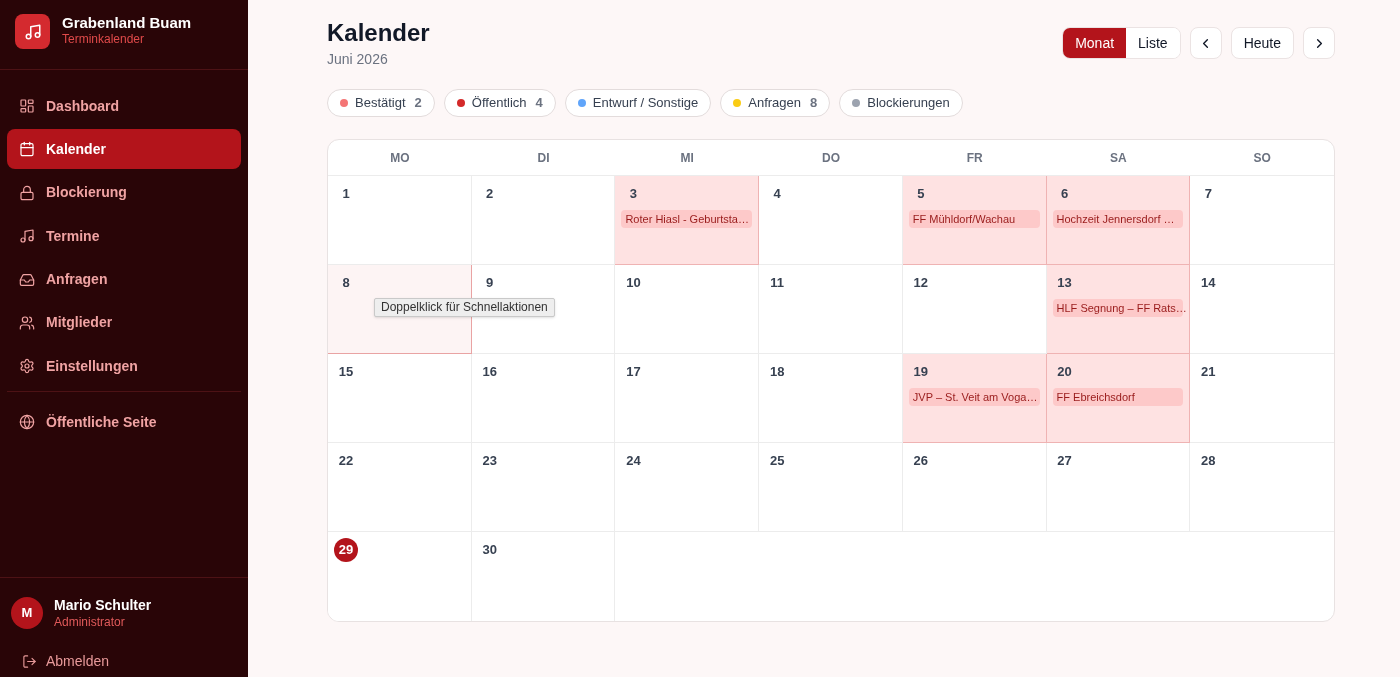  Describe the element at coordinates (490, 194) in the screenshot. I see `day-number: 2` at that location.